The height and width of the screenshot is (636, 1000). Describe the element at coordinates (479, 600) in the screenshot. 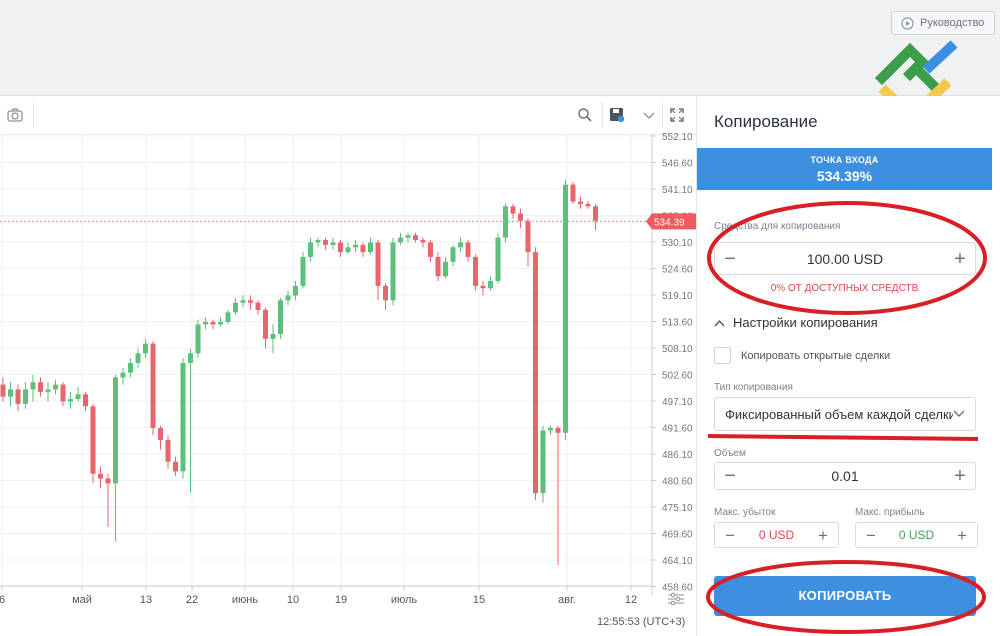

I see `x-tick-label: 15` at that location.